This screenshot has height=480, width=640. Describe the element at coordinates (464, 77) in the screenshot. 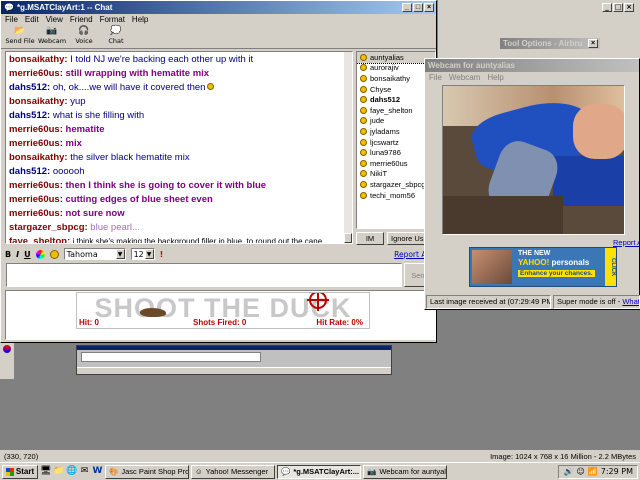

I see `webcam-menu-webcam: Webcam` at that location.